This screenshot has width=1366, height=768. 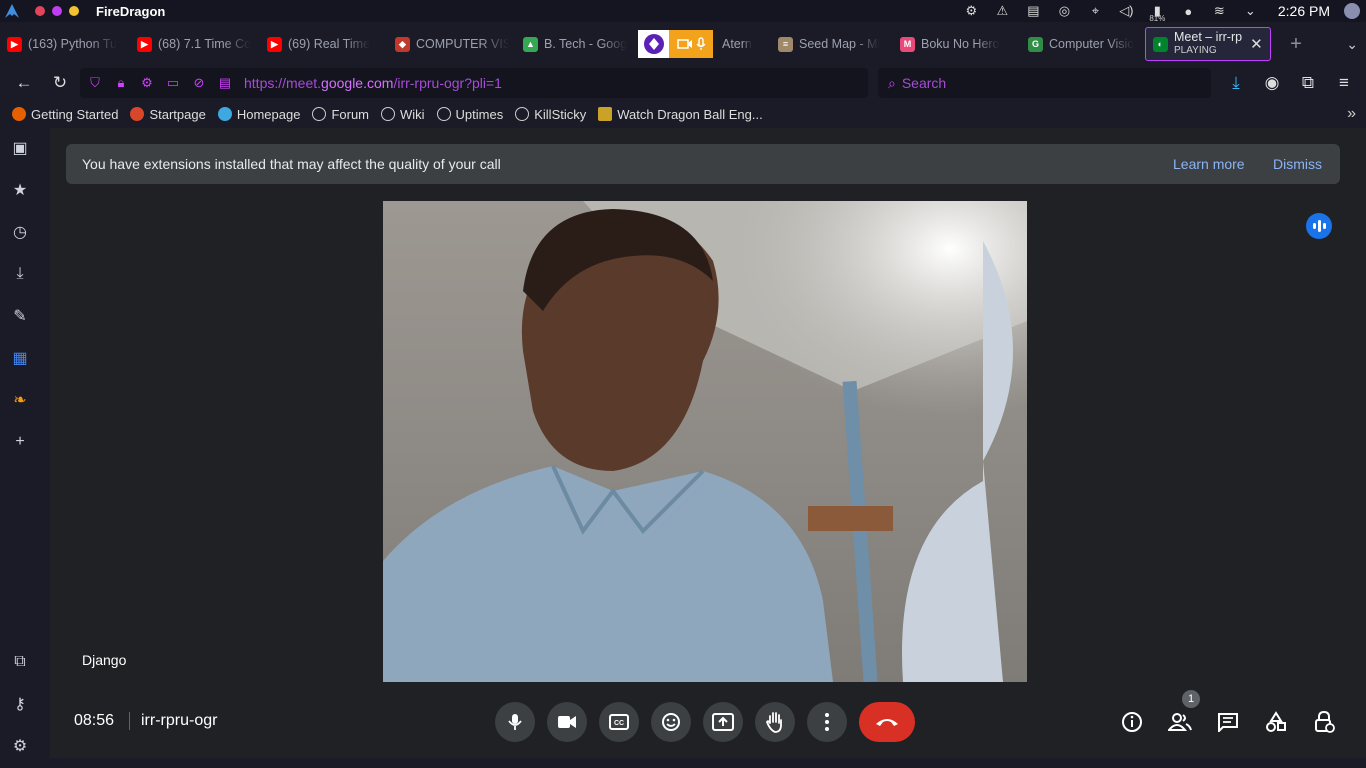 What do you see at coordinates (403, 114) in the screenshot?
I see `bookmark-wiki: Wiki` at bounding box center [403, 114].